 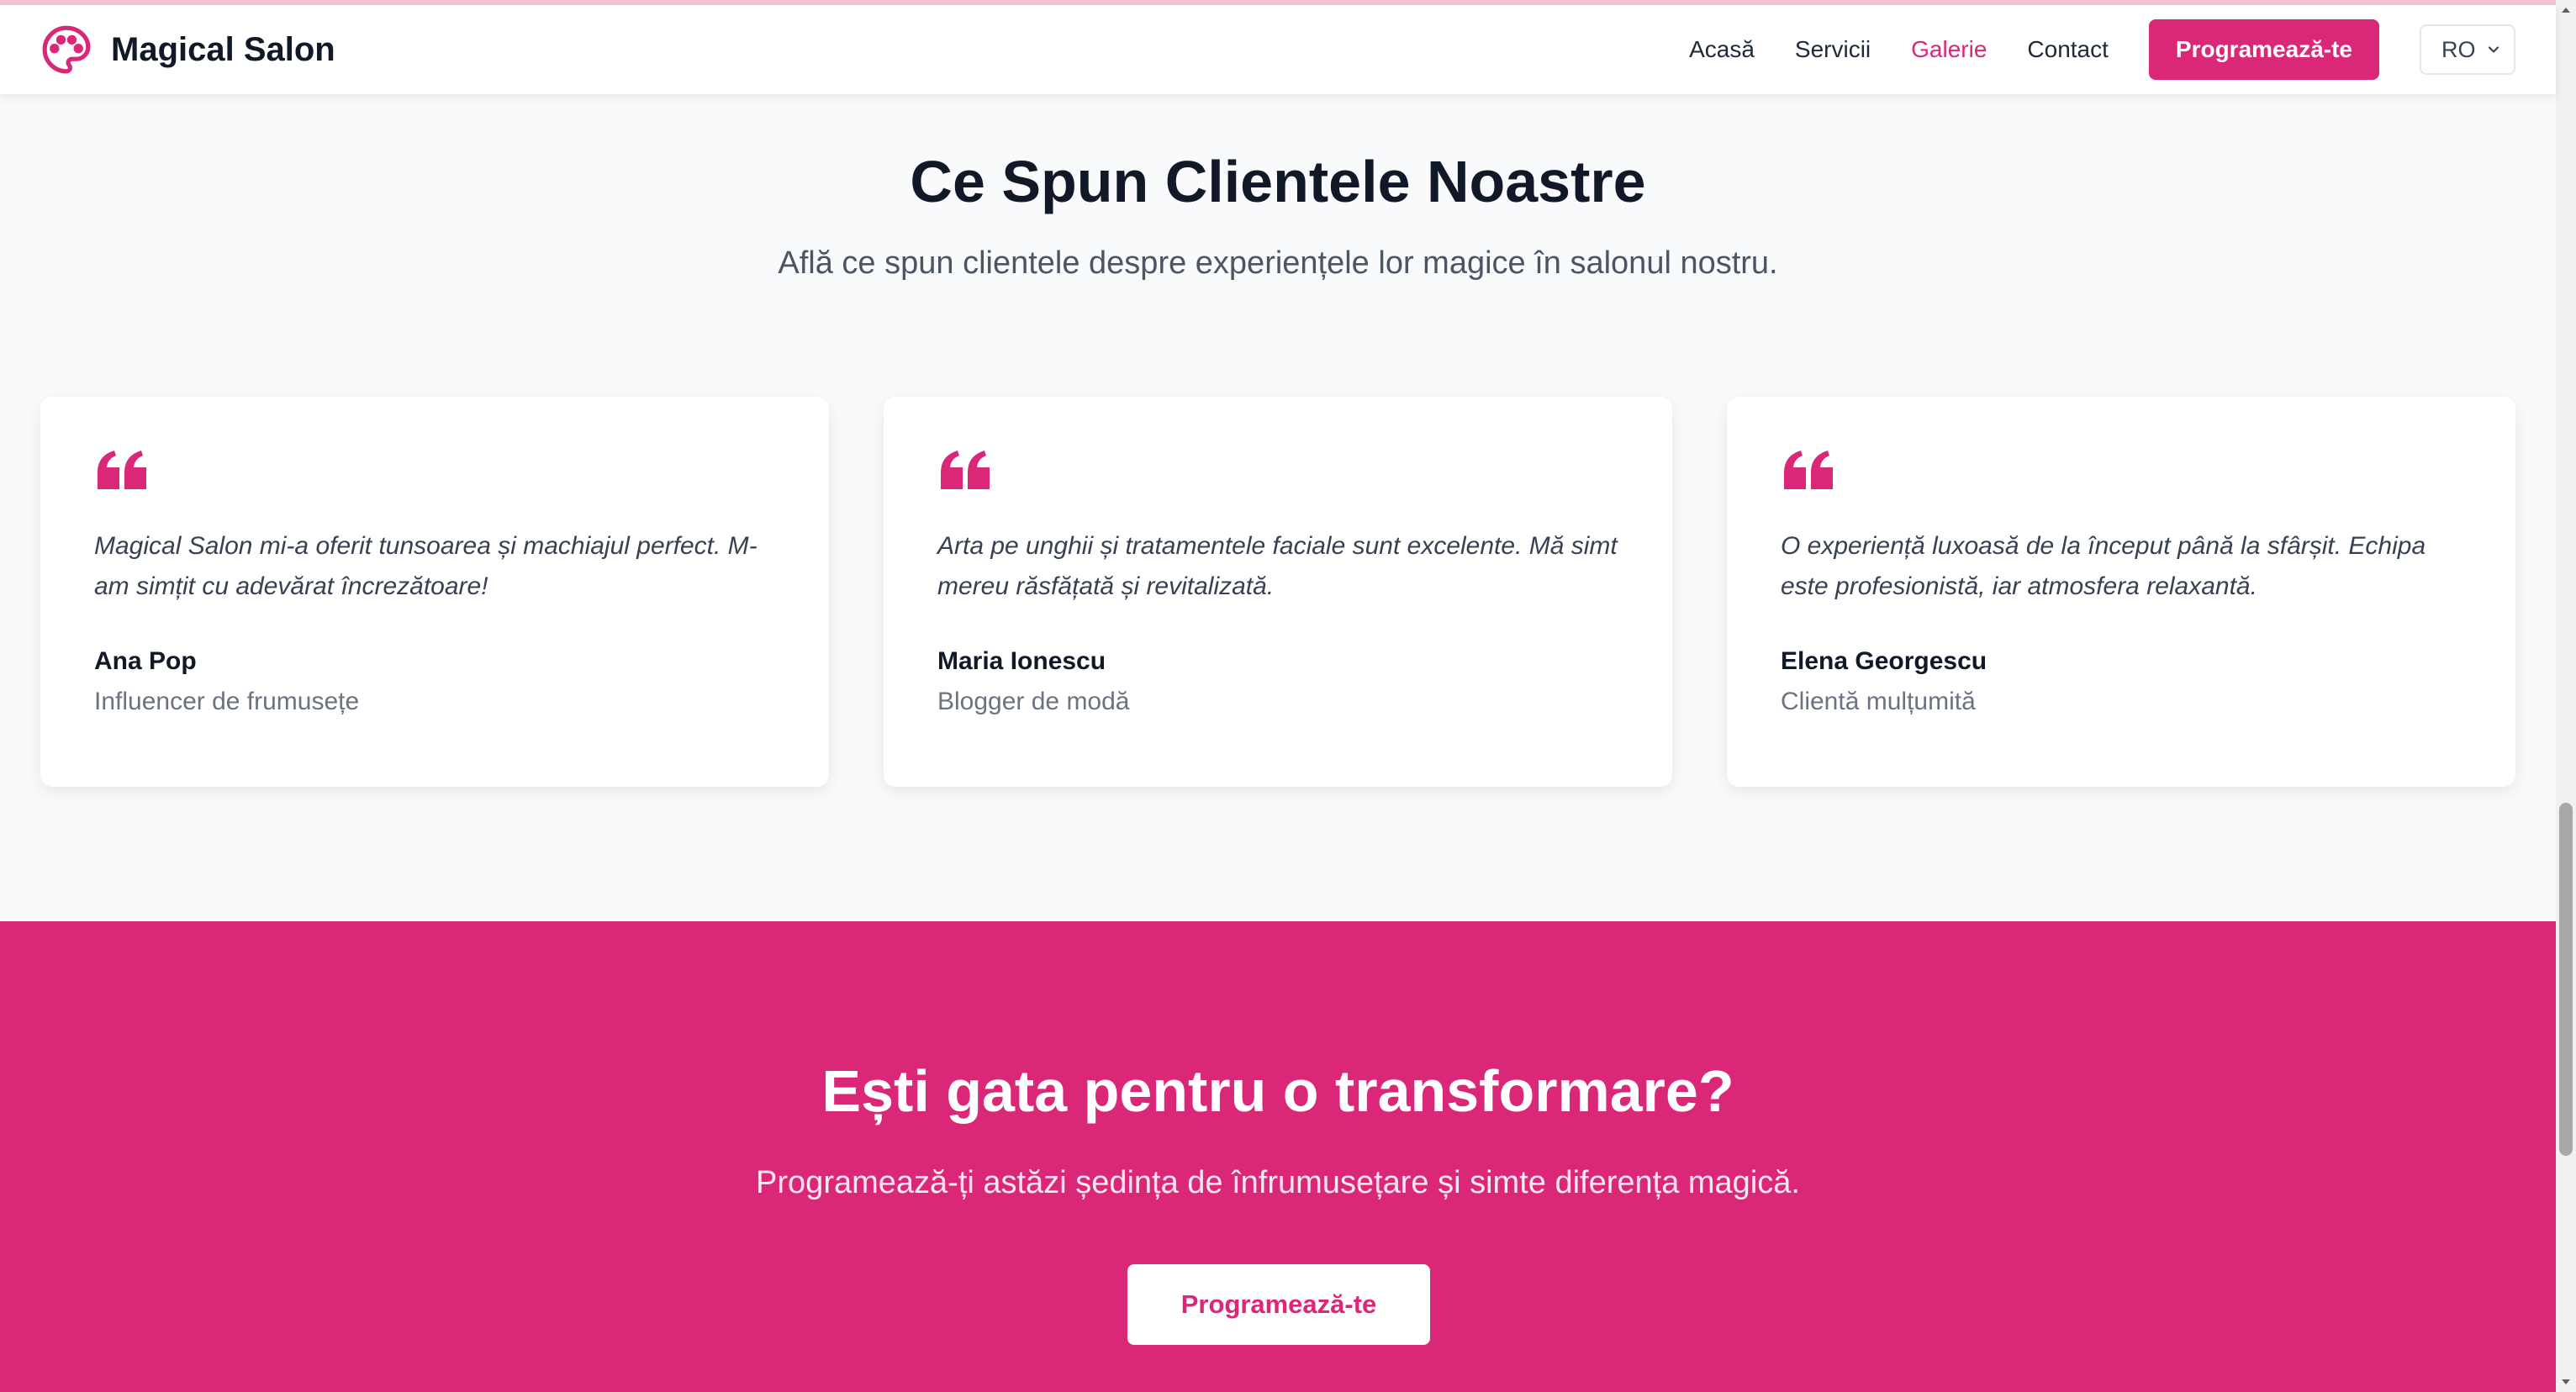 What do you see at coordinates (2493, 49) in the screenshot?
I see `chevron-down-icon` at bounding box center [2493, 49].